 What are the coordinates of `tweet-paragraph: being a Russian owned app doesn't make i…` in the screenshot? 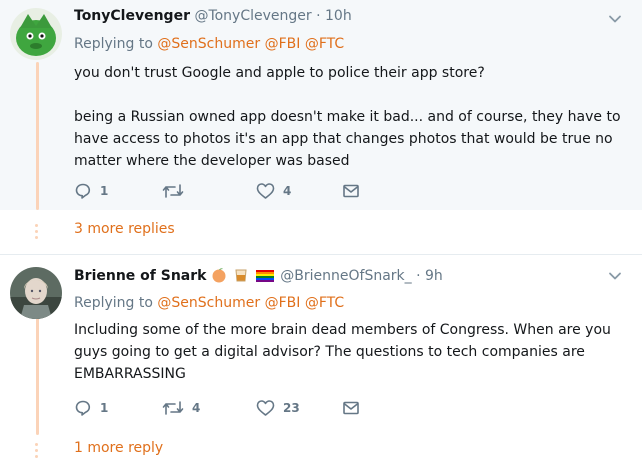 It's located at (347, 139).